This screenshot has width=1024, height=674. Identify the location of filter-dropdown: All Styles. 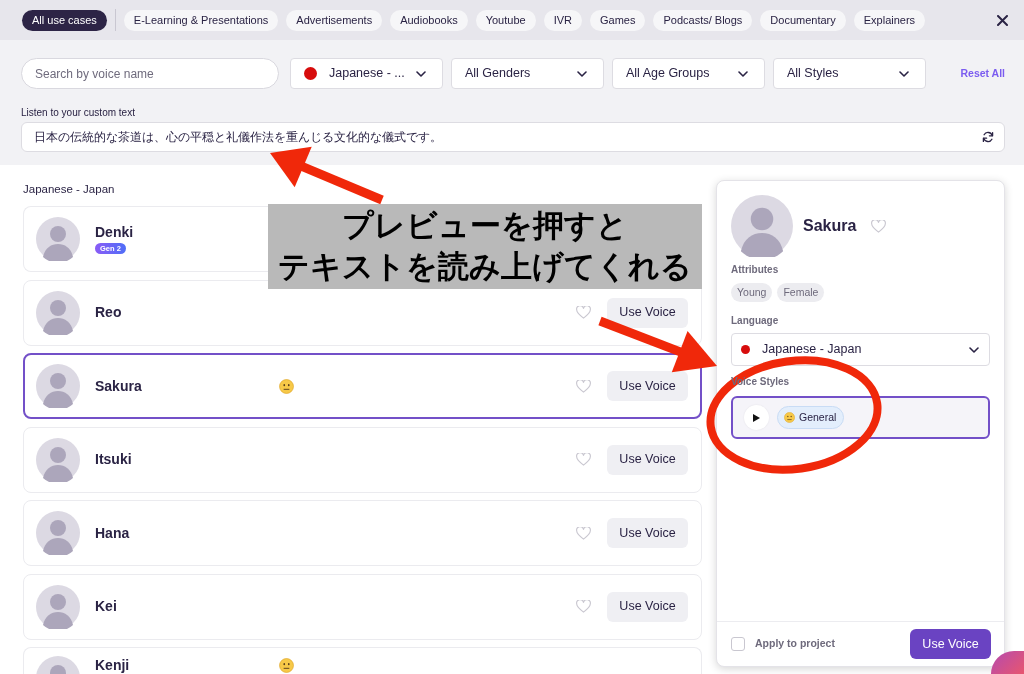
(849, 73).